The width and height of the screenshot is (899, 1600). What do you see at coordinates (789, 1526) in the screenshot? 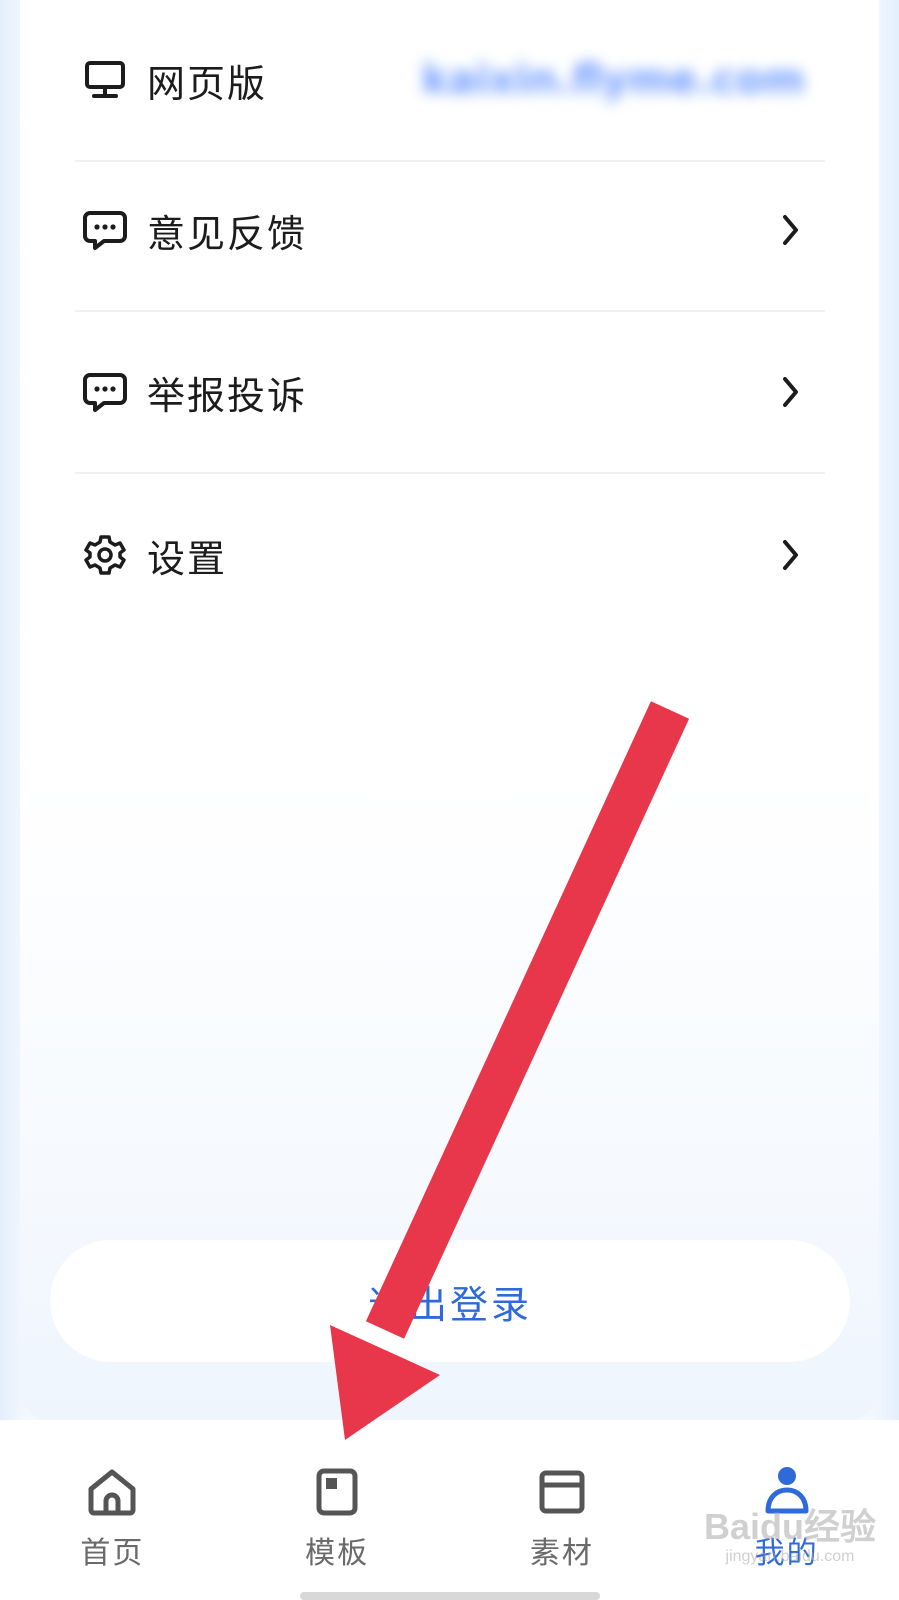
I see `watermark-main: Baidu经验` at bounding box center [789, 1526].